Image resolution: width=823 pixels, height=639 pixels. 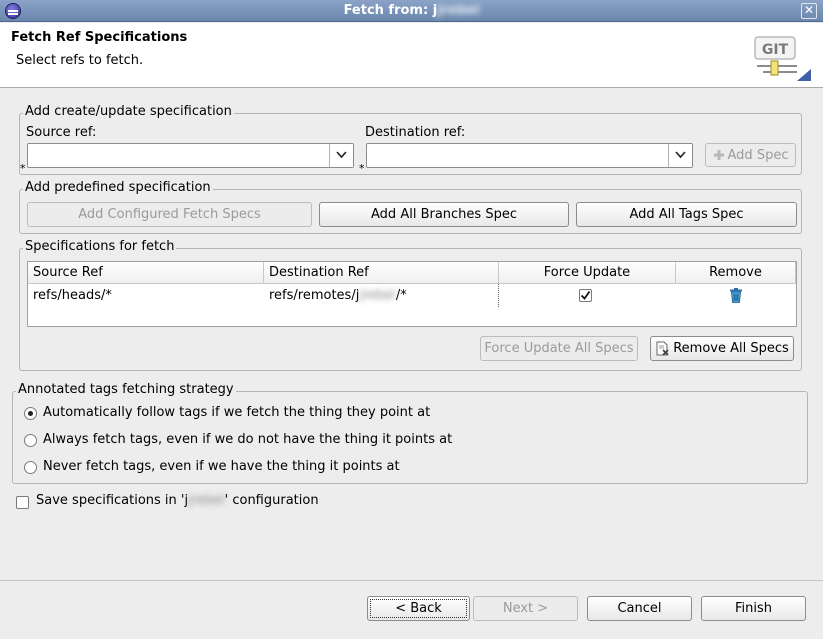 I want to click on trash-icon, so click(x=736, y=295).